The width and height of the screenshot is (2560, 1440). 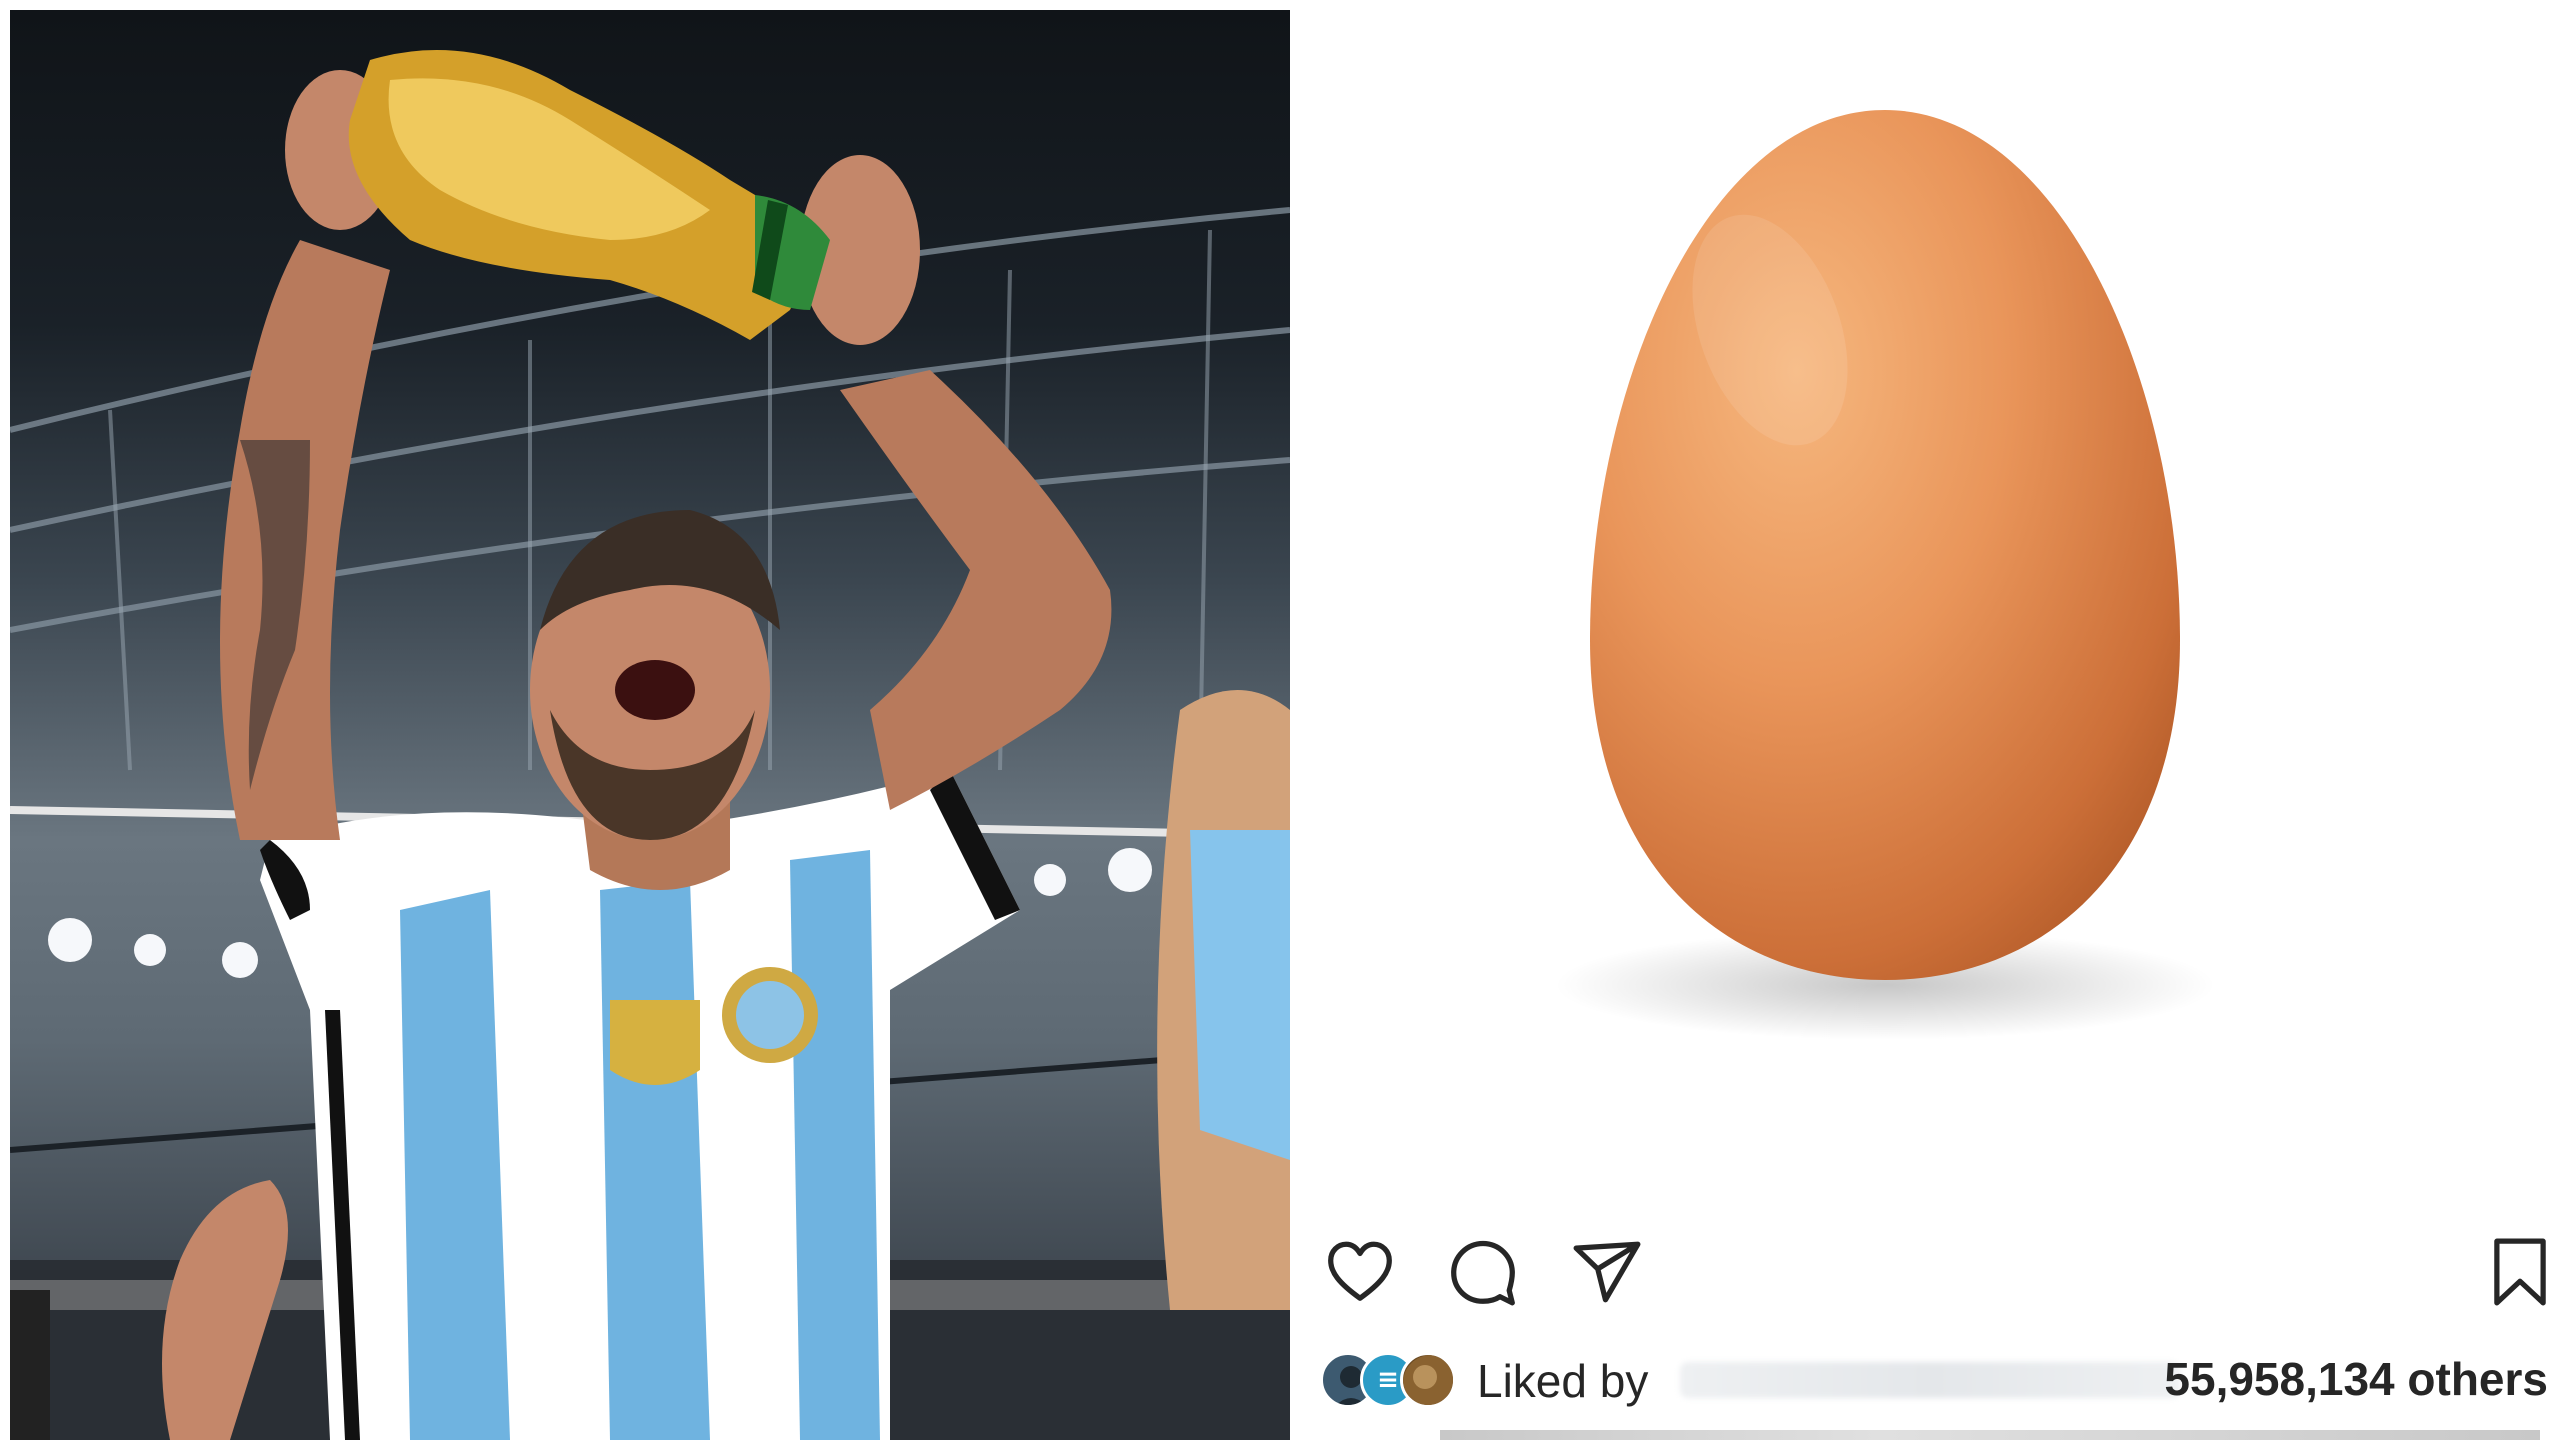 What do you see at coordinates (1563, 1381) in the screenshot?
I see `liked-by-label: Liked by` at bounding box center [1563, 1381].